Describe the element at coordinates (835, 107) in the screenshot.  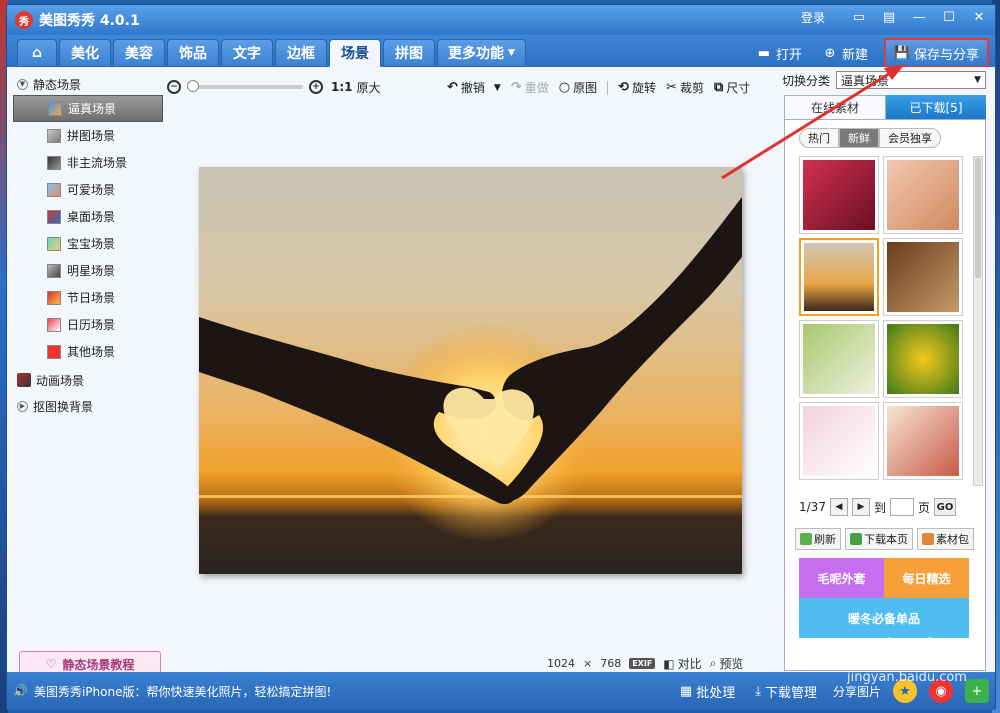
I see `tab-online-materials: 在线素材` at that location.